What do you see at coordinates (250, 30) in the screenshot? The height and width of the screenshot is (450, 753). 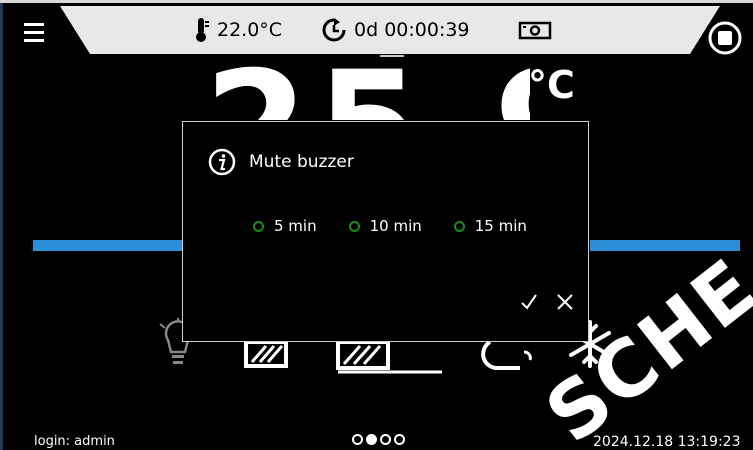 I see `temperature-value: 22.0°C` at bounding box center [250, 30].